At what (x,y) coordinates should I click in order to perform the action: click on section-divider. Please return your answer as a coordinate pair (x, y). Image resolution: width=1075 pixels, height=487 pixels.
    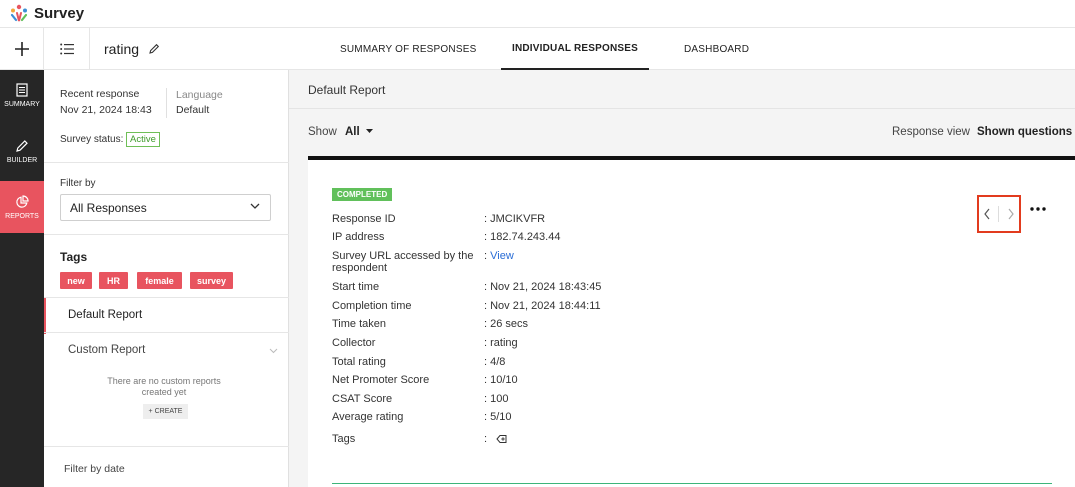
    Looking at the image, I should click on (692, 483).